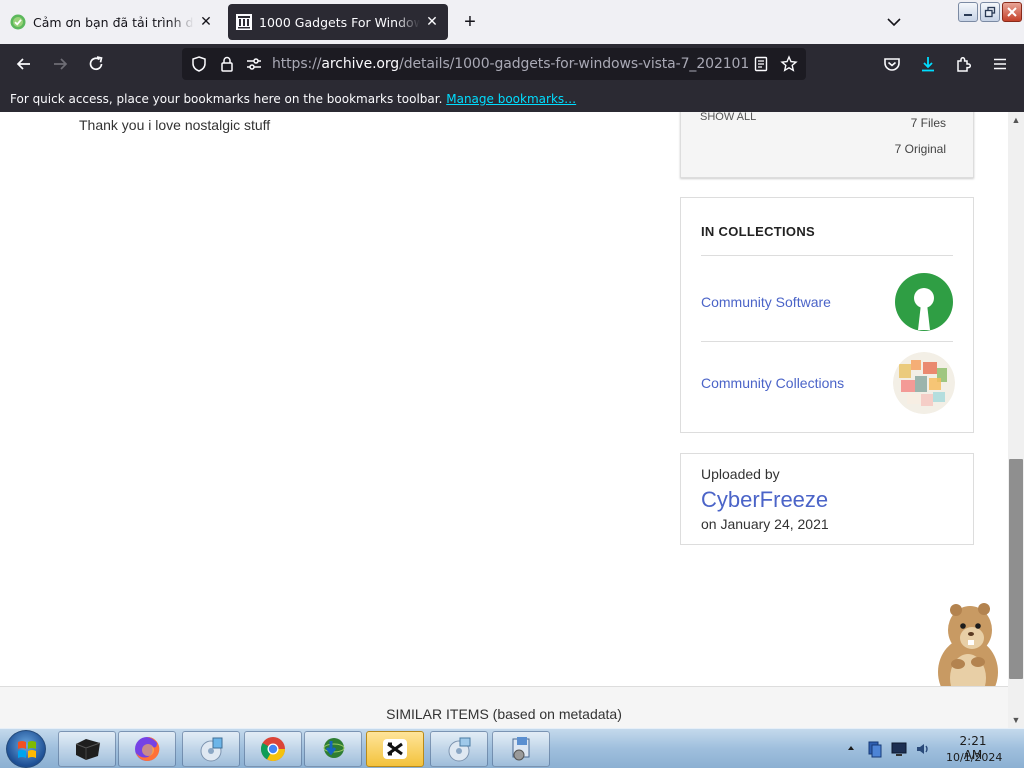 The height and width of the screenshot is (768, 1024). Describe the element at coordinates (1016, 720) in the screenshot. I see `scroll-down-arrow-icon: ▼` at that location.